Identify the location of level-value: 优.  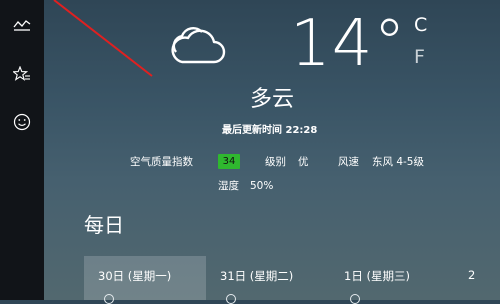
(303, 162).